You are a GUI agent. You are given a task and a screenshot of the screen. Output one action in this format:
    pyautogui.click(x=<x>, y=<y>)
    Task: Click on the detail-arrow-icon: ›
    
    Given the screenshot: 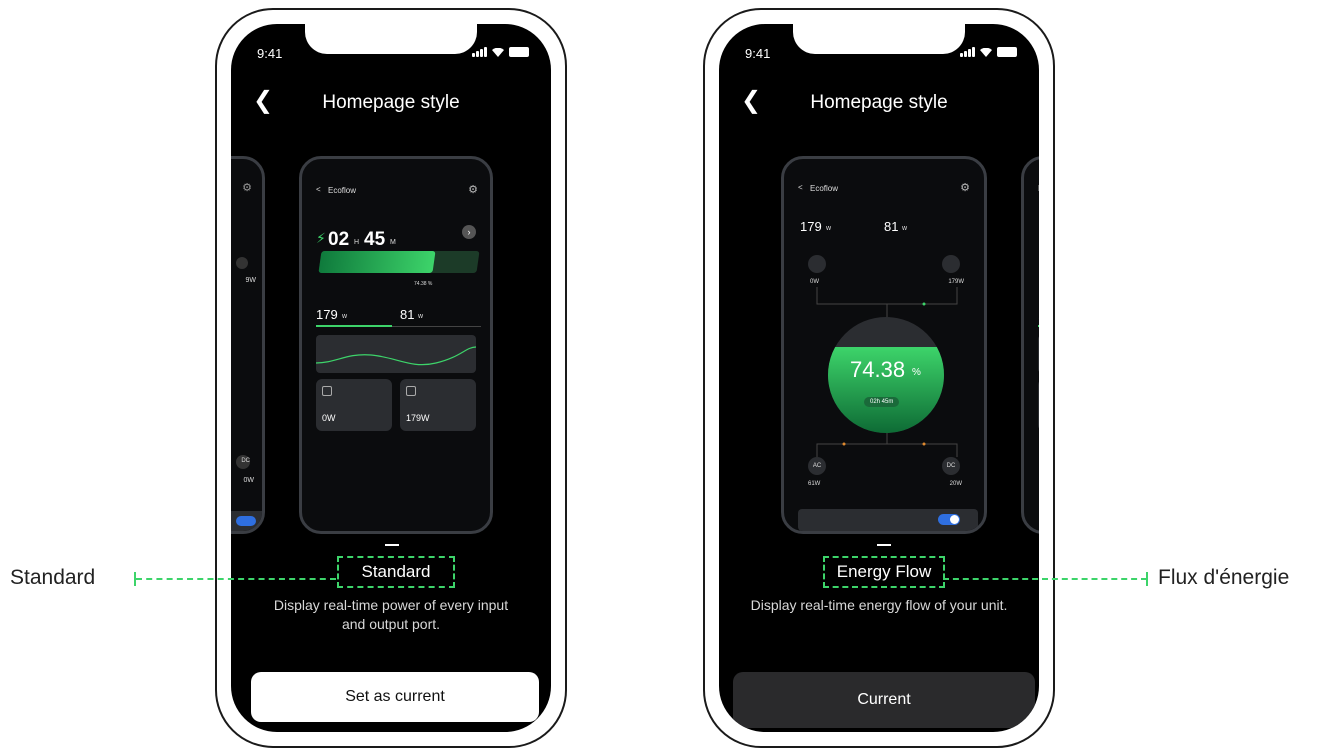 What is the action you would take?
    pyautogui.click(x=469, y=232)
    